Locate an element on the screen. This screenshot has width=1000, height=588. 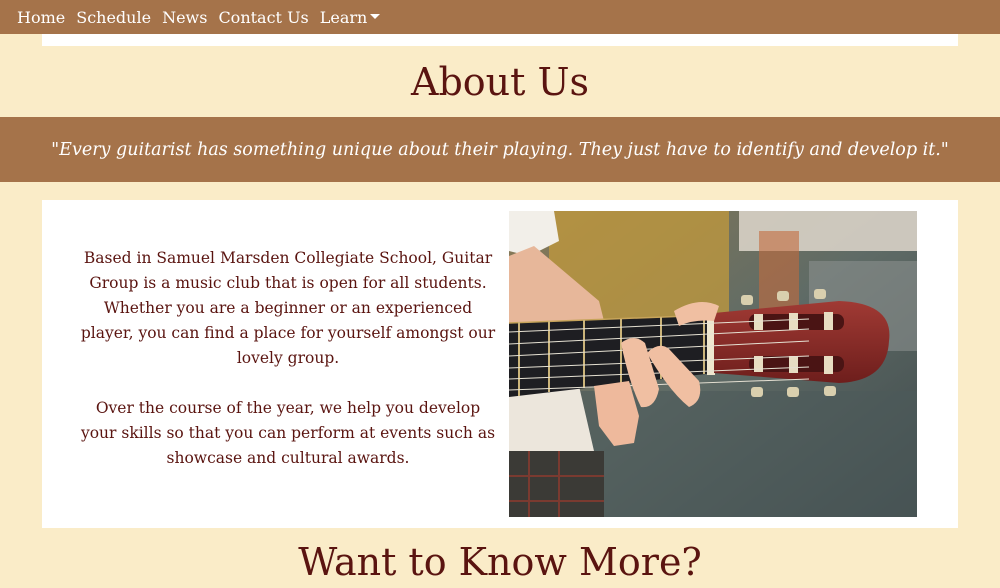
nav-contact-link: Contact Us is located at coordinates (263, 17).